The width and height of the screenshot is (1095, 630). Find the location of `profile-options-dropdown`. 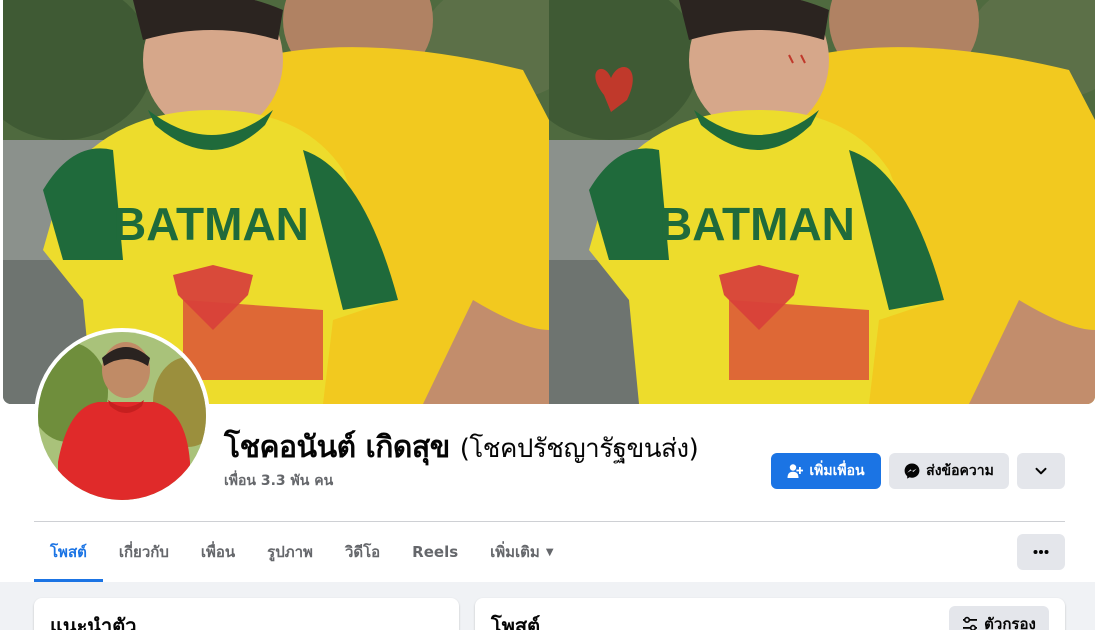

profile-options-dropdown is located at coordinates (1041, 471).